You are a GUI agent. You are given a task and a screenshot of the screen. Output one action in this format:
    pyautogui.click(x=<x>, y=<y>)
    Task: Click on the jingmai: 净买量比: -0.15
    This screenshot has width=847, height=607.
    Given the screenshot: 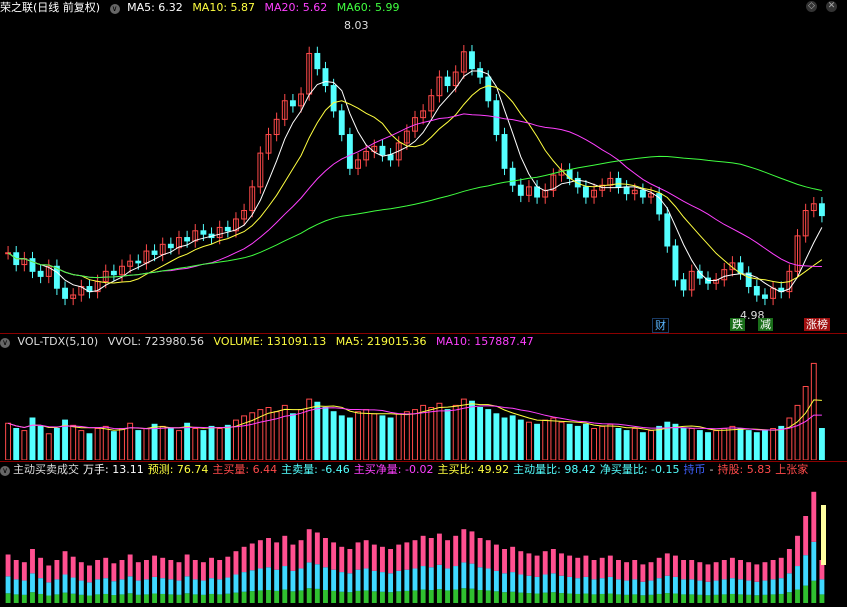 What is the action you would take?
    pyautogui.click(x=639, y=469)
    